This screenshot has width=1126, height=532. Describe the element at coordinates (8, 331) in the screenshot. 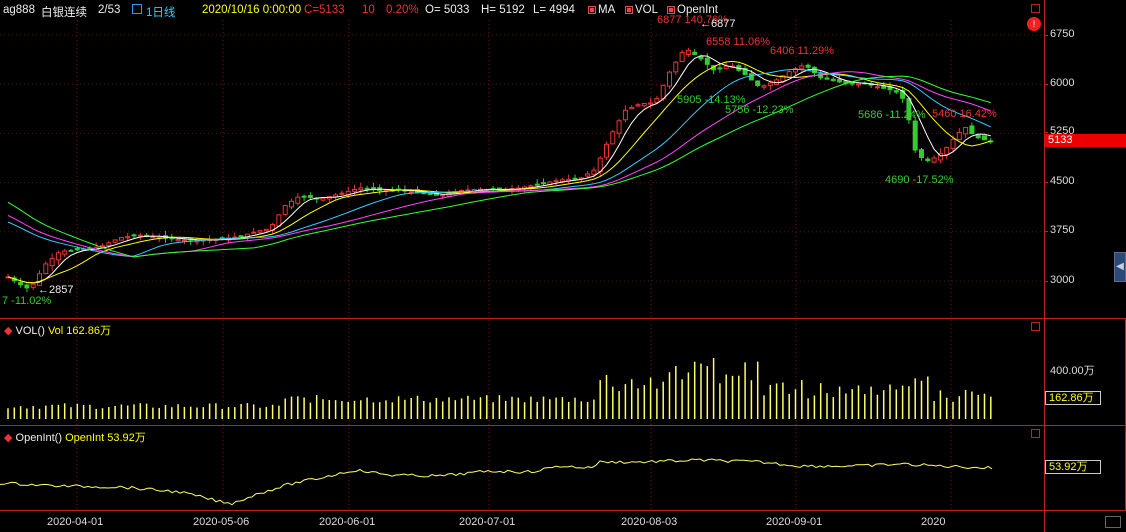

I see `volume-diamond-icon: ◆` at that location.